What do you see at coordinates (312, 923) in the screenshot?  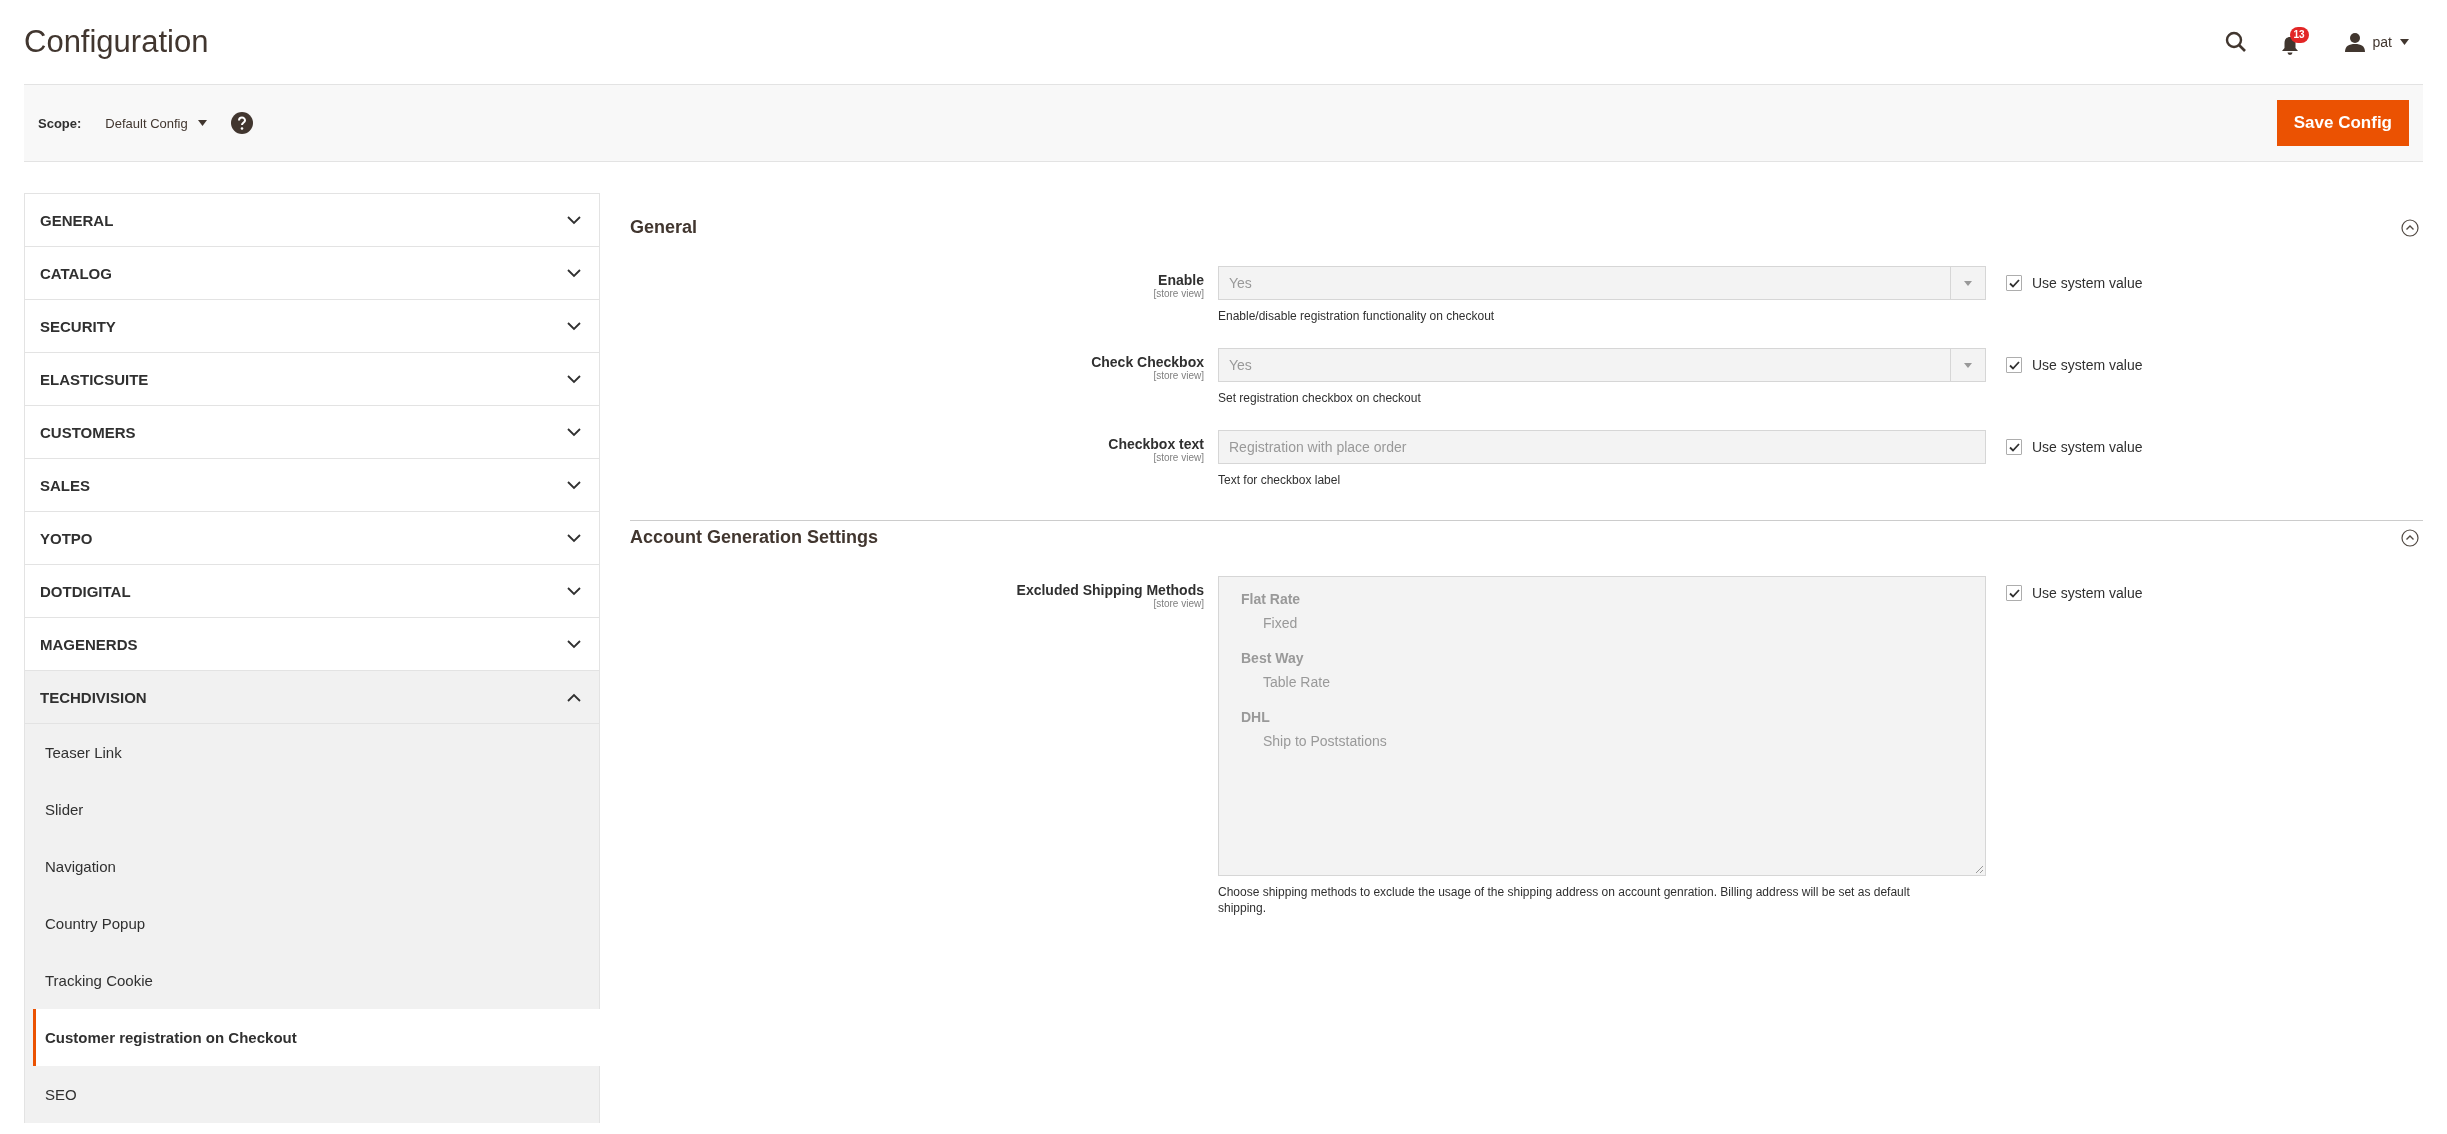 I see `section-link: Country Popup` at bounding box center [312, 923].